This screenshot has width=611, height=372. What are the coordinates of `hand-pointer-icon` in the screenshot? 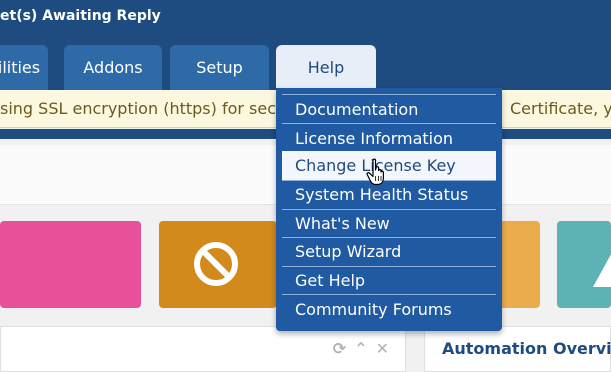 It's located at (375, 172).